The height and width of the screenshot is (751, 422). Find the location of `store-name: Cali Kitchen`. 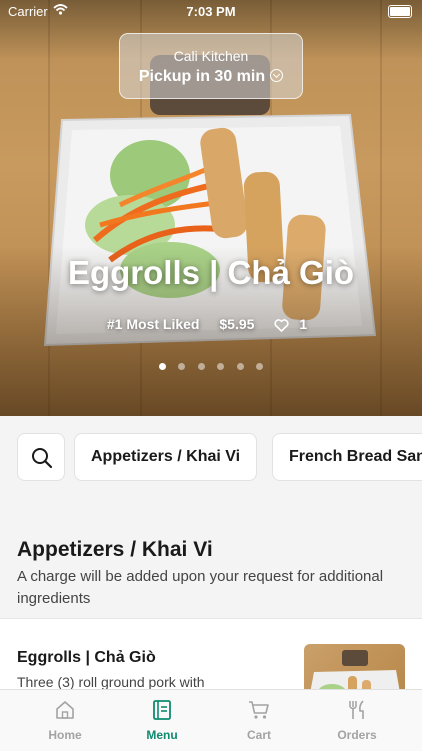

store-name: Cali Kitchen is located at coordinates (211, 56).